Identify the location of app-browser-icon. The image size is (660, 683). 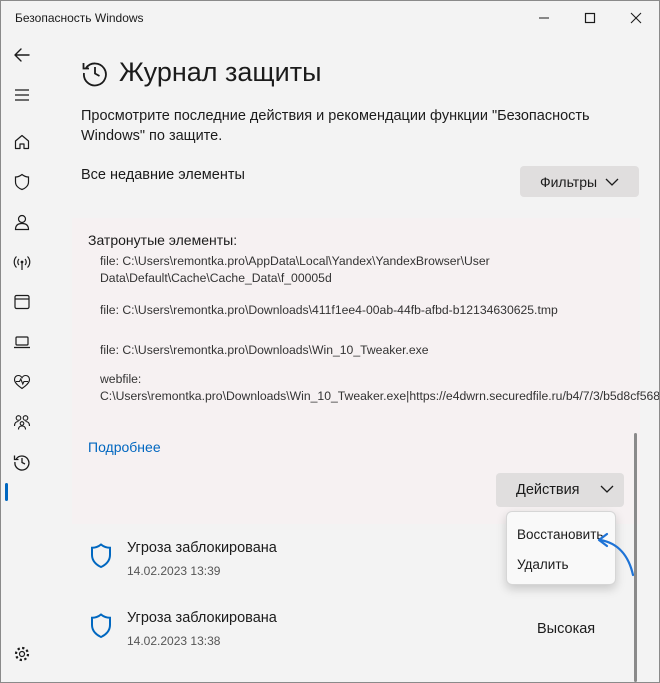
(22, 302).